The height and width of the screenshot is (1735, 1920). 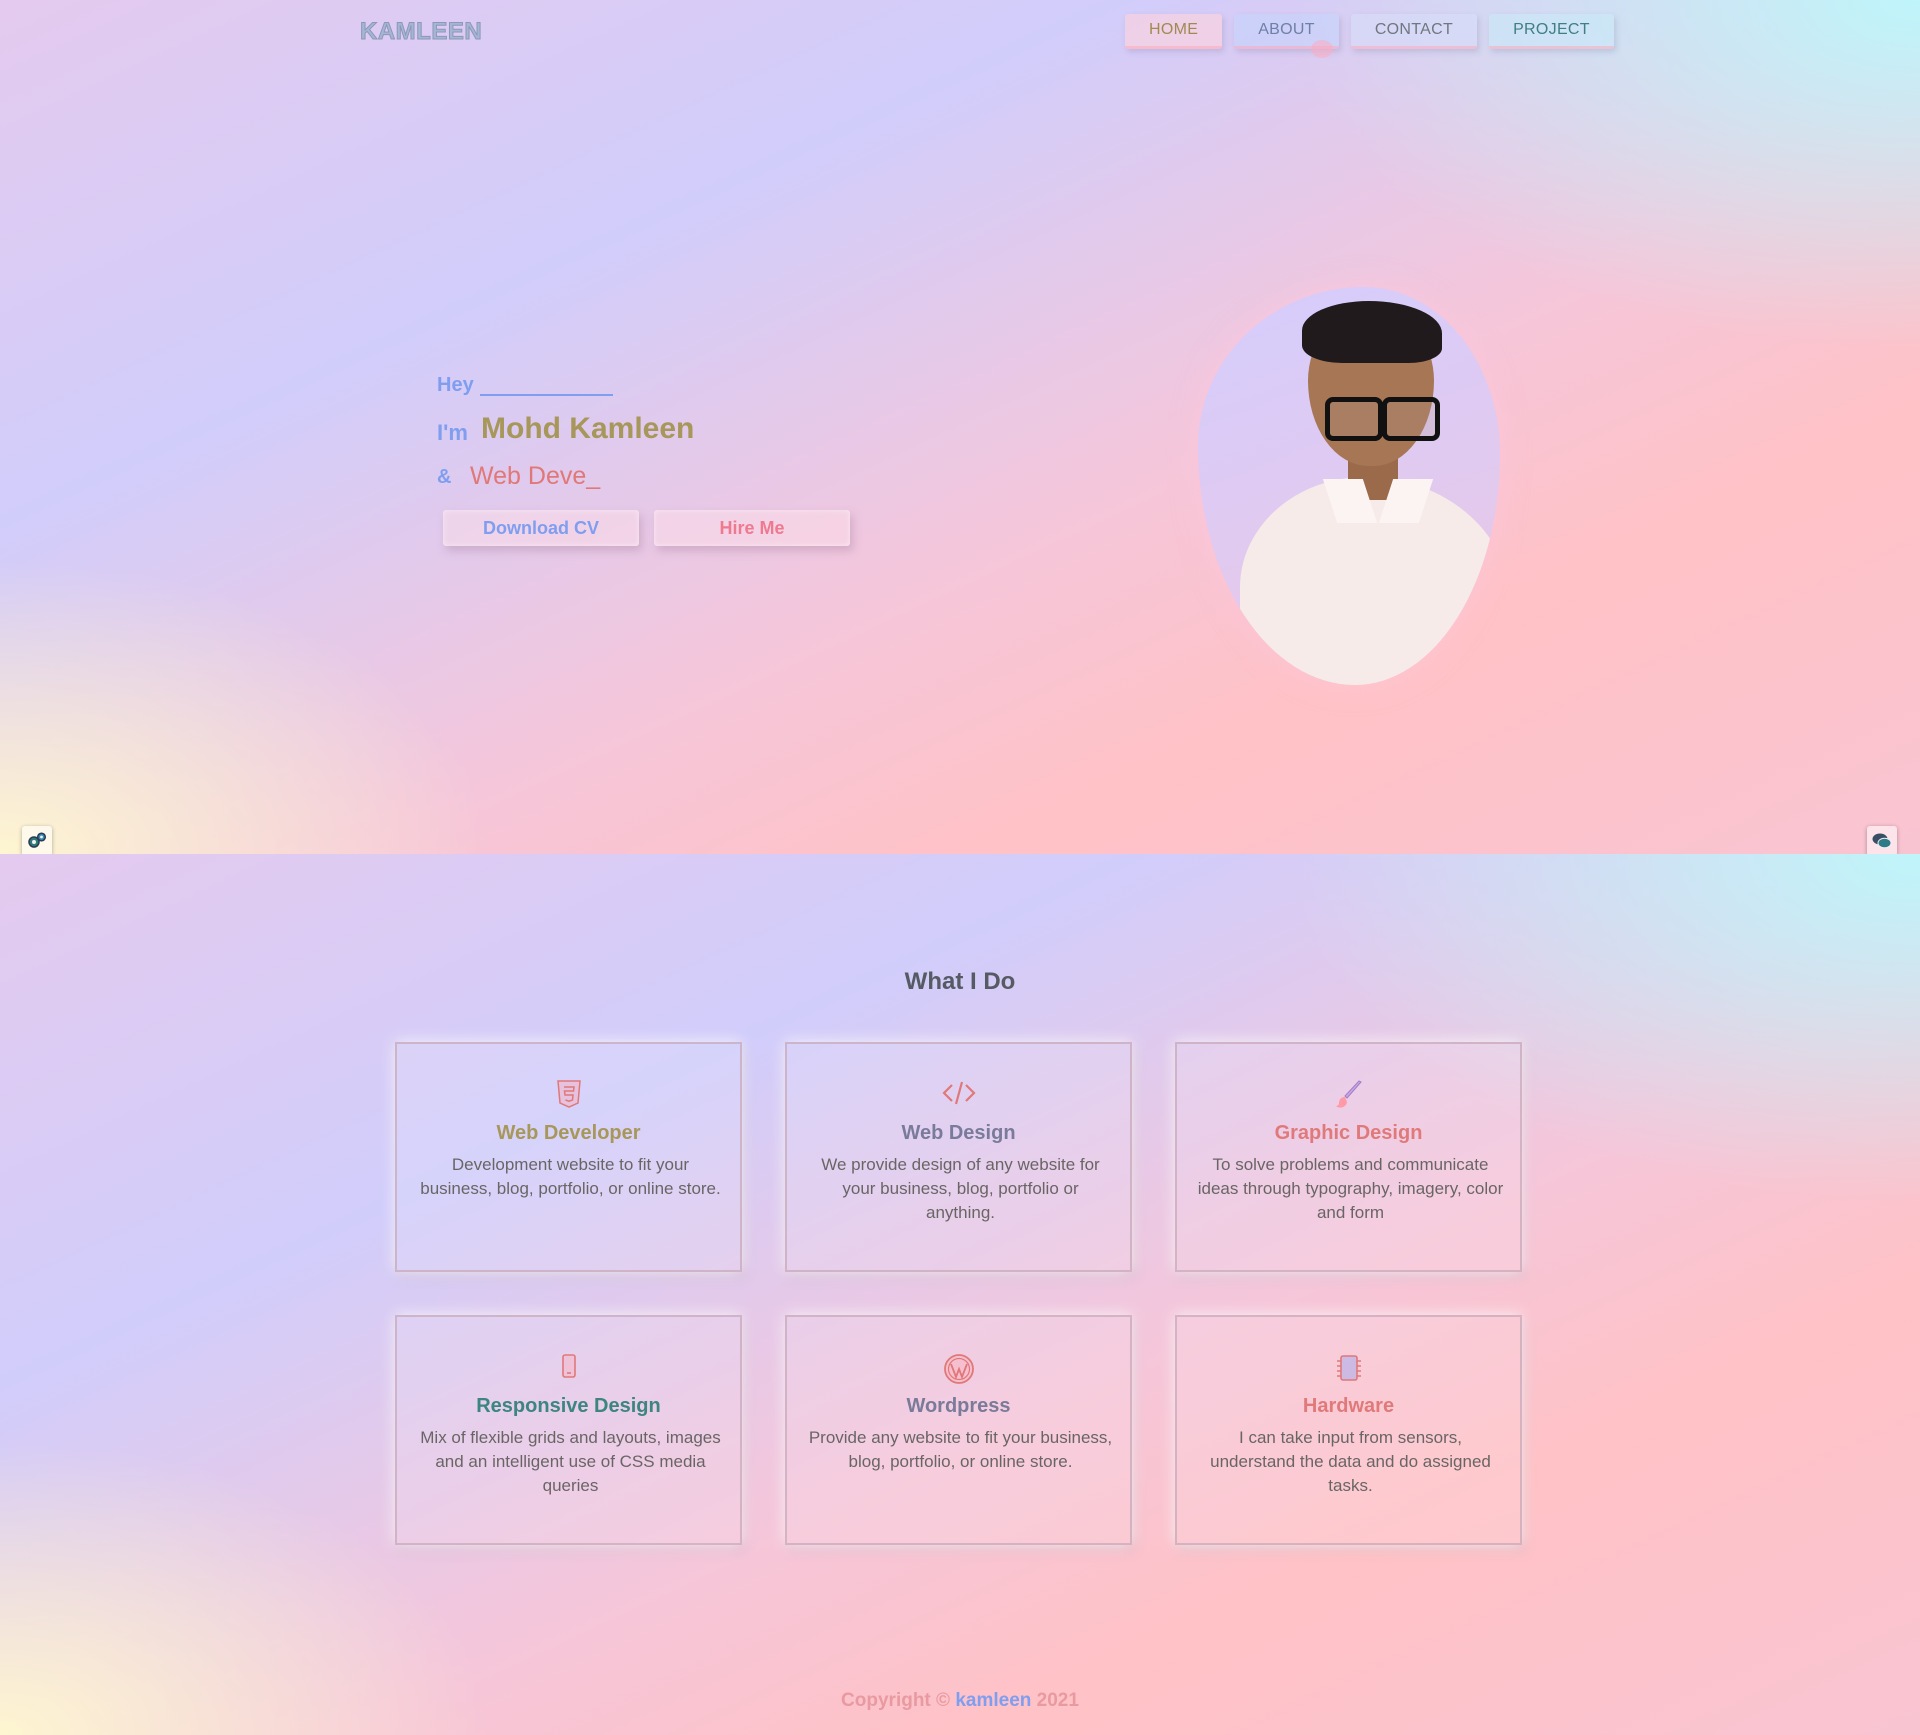 What do you see at coordinates (546, 395) in the screenshot?
I see `greeting-underline` at bounding box center [546, 395].